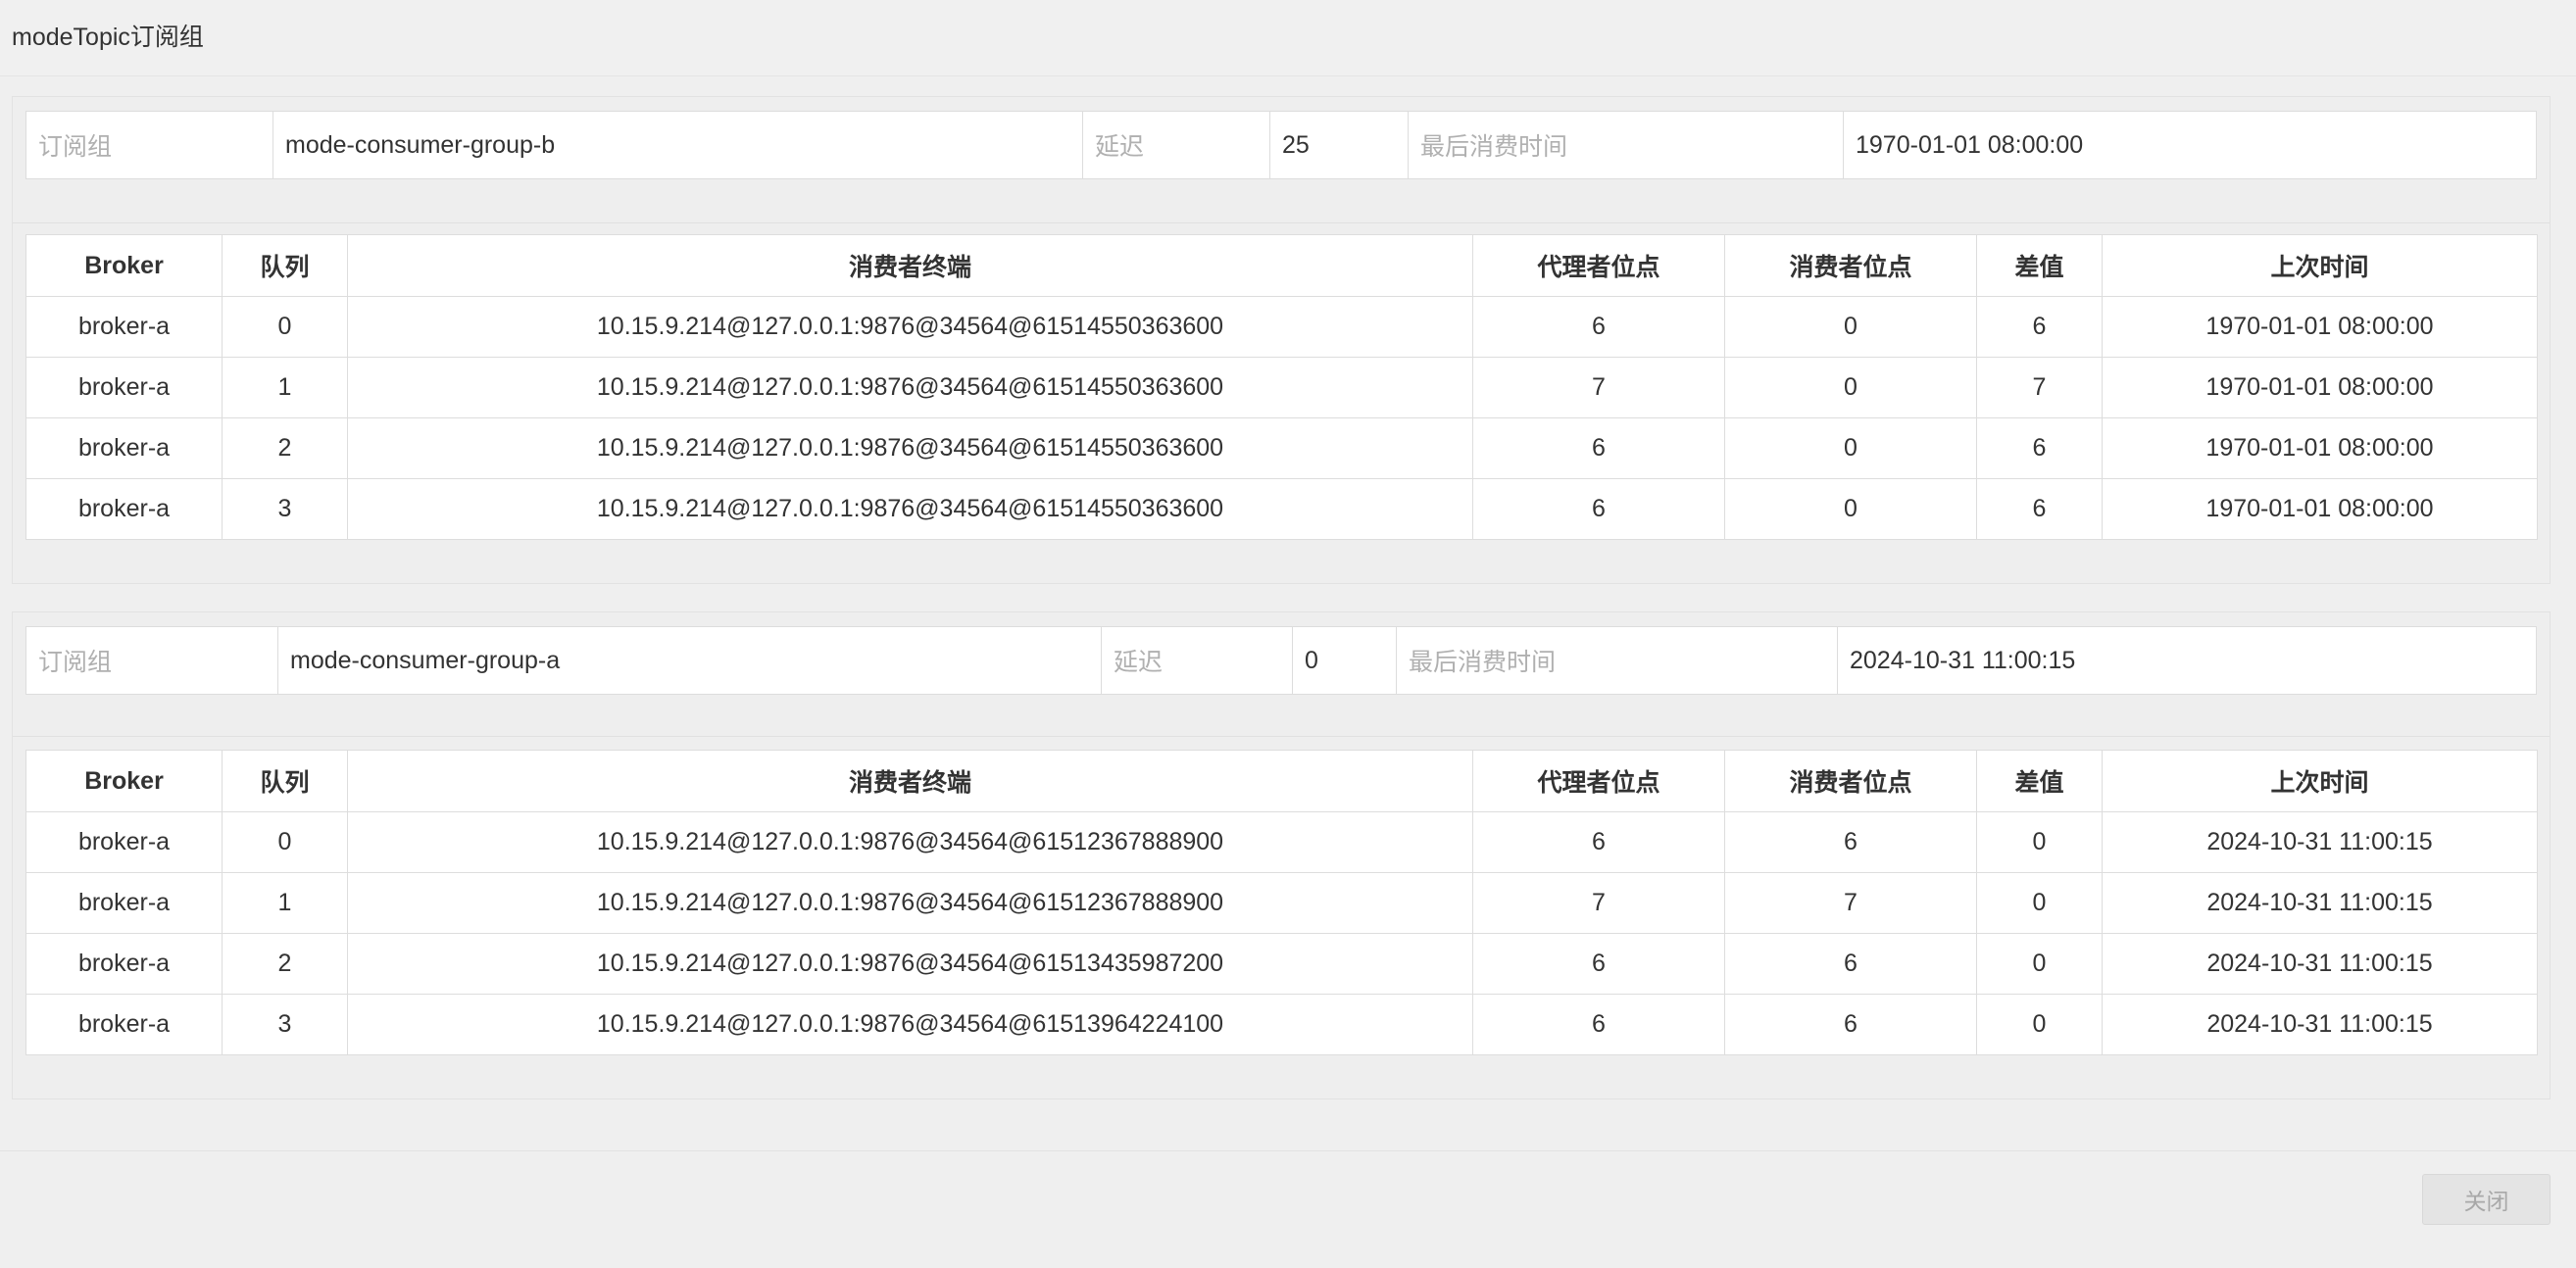 The width and height of the screenshot is (2576, 1268). Describe the element at coordinates (108, 37) in the screenshot. I see `dialog-title: modeTopic订阅组` at that location.